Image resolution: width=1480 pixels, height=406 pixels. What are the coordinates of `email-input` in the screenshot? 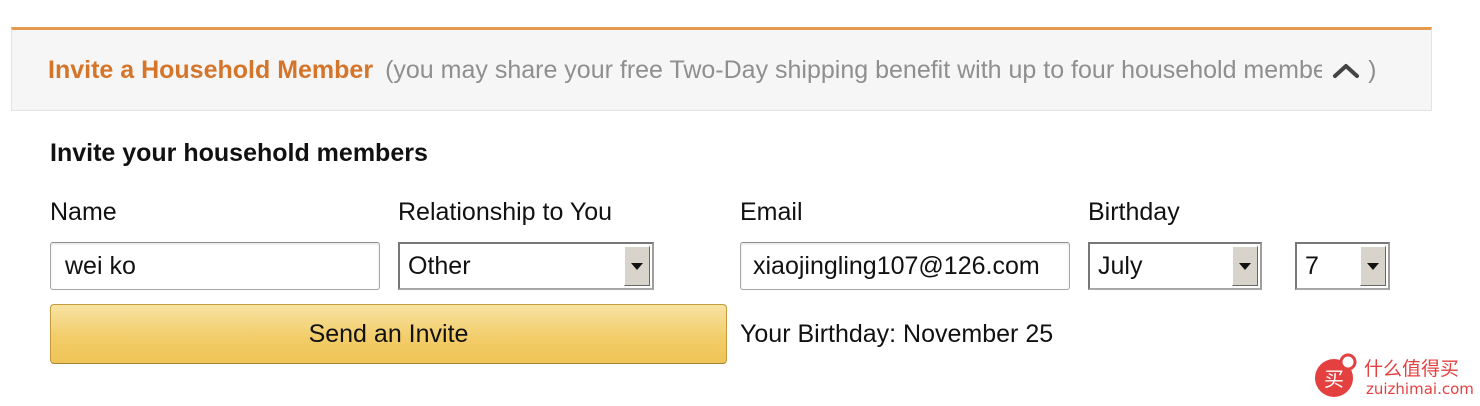 It's located at (905, 266).